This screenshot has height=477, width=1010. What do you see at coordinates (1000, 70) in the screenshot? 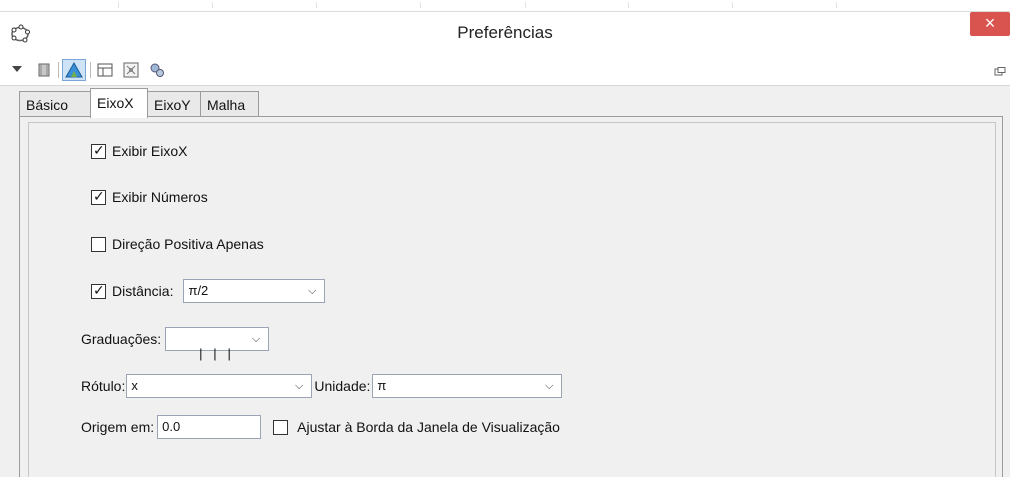
I see `restore-window-icon` at bounding box center [1000, 70].